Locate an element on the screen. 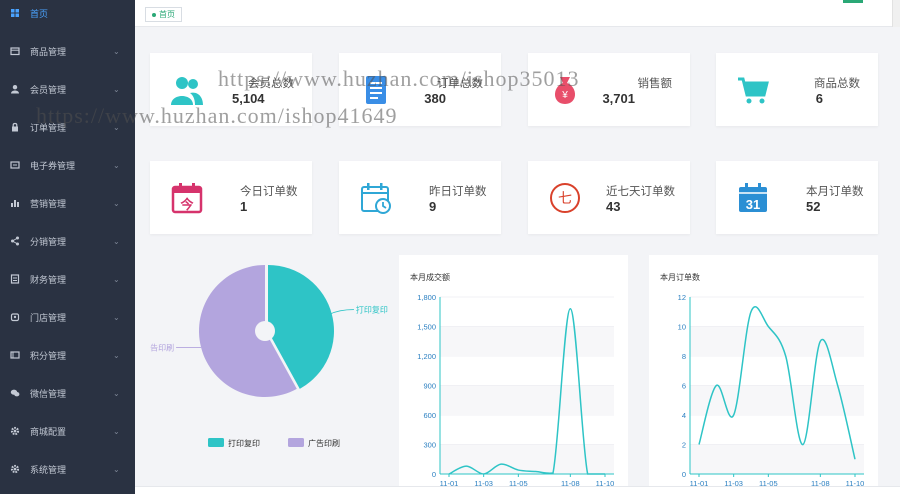 The height and width of the screenshot is (494, 900). y-tick-label: 10 is located at coordinates (682, 327).